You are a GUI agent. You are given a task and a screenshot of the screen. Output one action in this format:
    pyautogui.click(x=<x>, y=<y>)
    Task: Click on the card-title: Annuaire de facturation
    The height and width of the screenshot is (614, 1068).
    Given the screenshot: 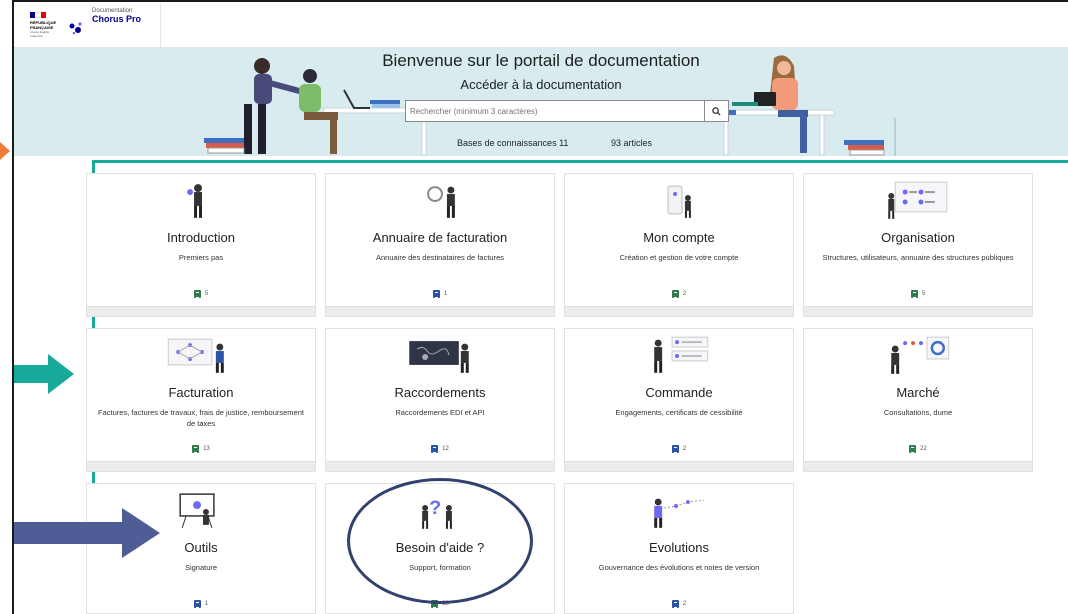 What is the action you would take?
    pyautogui.click(x=440, y=237)
    